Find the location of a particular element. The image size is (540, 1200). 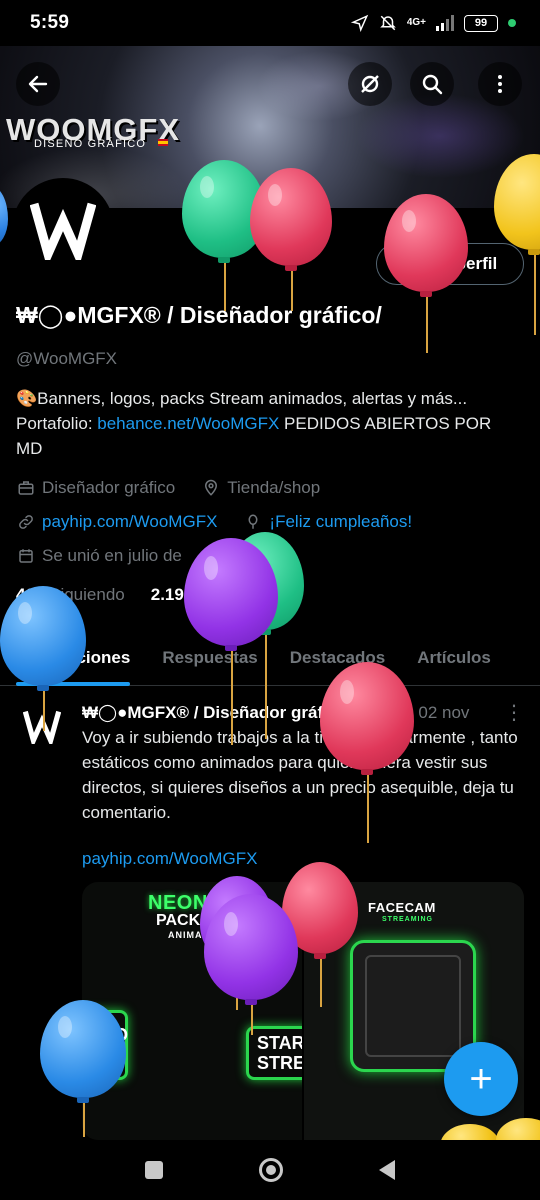

link-icon is located at coordinates (26, 522).